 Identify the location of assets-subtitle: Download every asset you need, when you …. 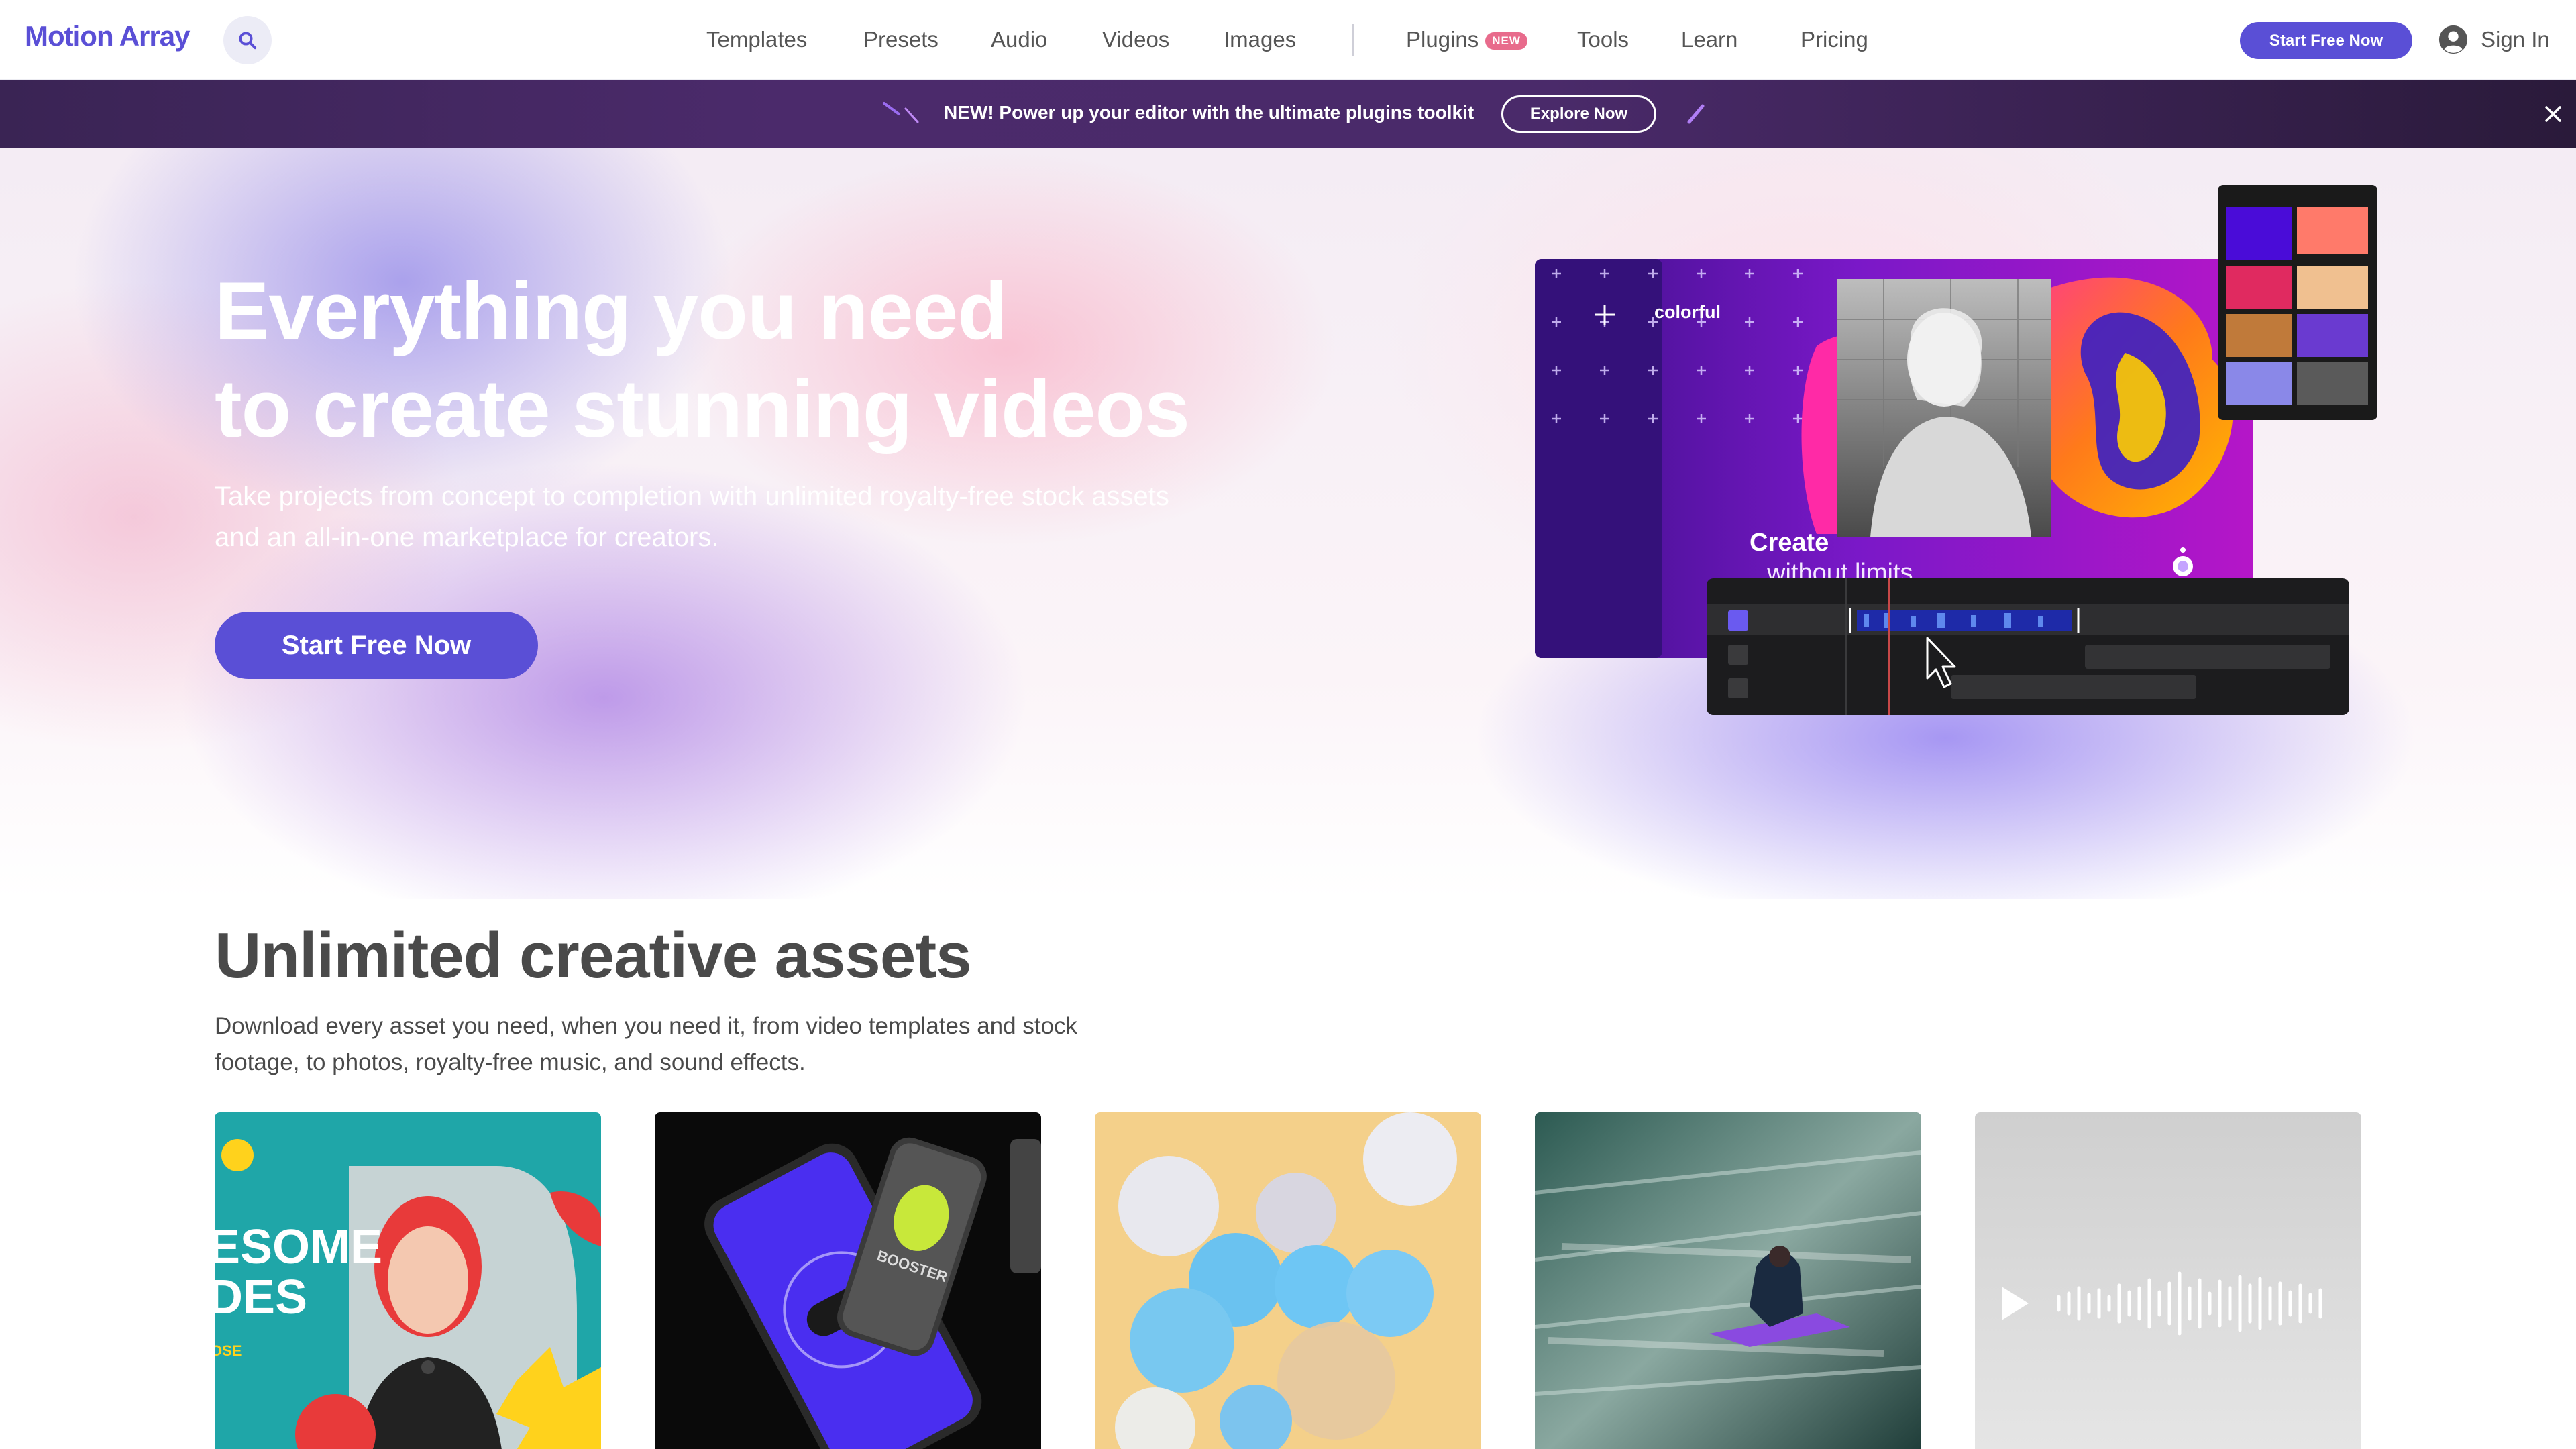
(646, 1044).